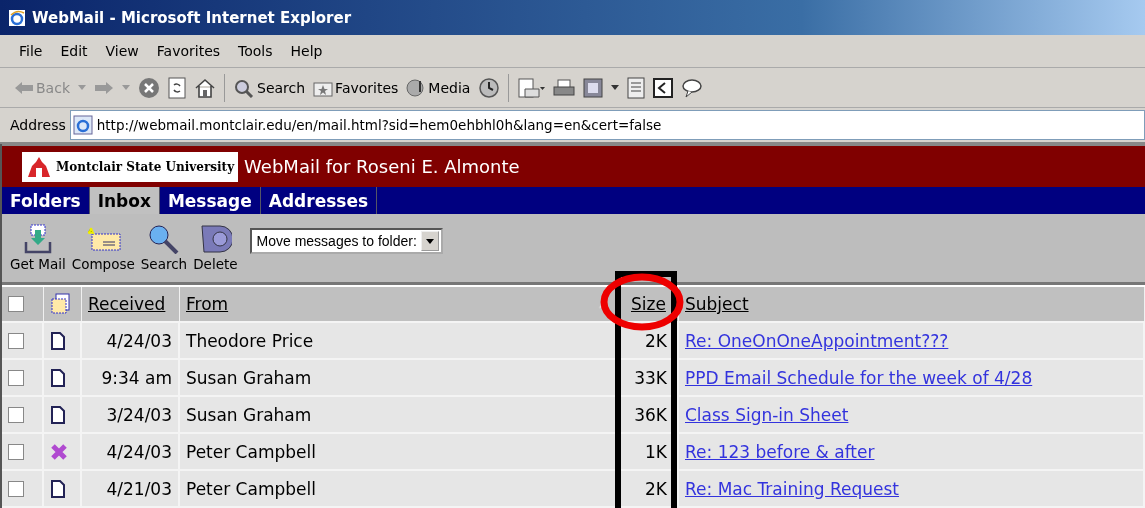  Describe the element at coordinates (74, 51) in the screenshot. I see `menu-item: Edit` at that location.